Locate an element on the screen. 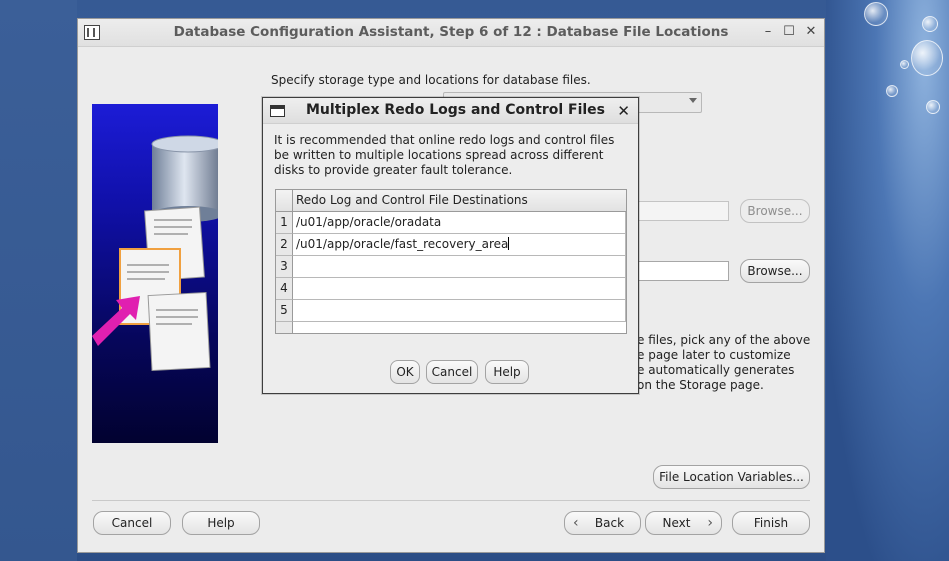 This screenshot has width=949, height=561. table-corner is located at coordinates (284, 201).